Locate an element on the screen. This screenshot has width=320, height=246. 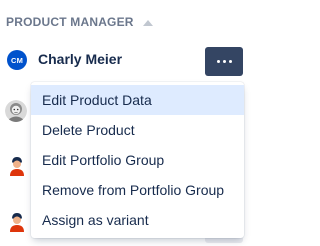
more-actions-button is located at coordinates (224, 61).